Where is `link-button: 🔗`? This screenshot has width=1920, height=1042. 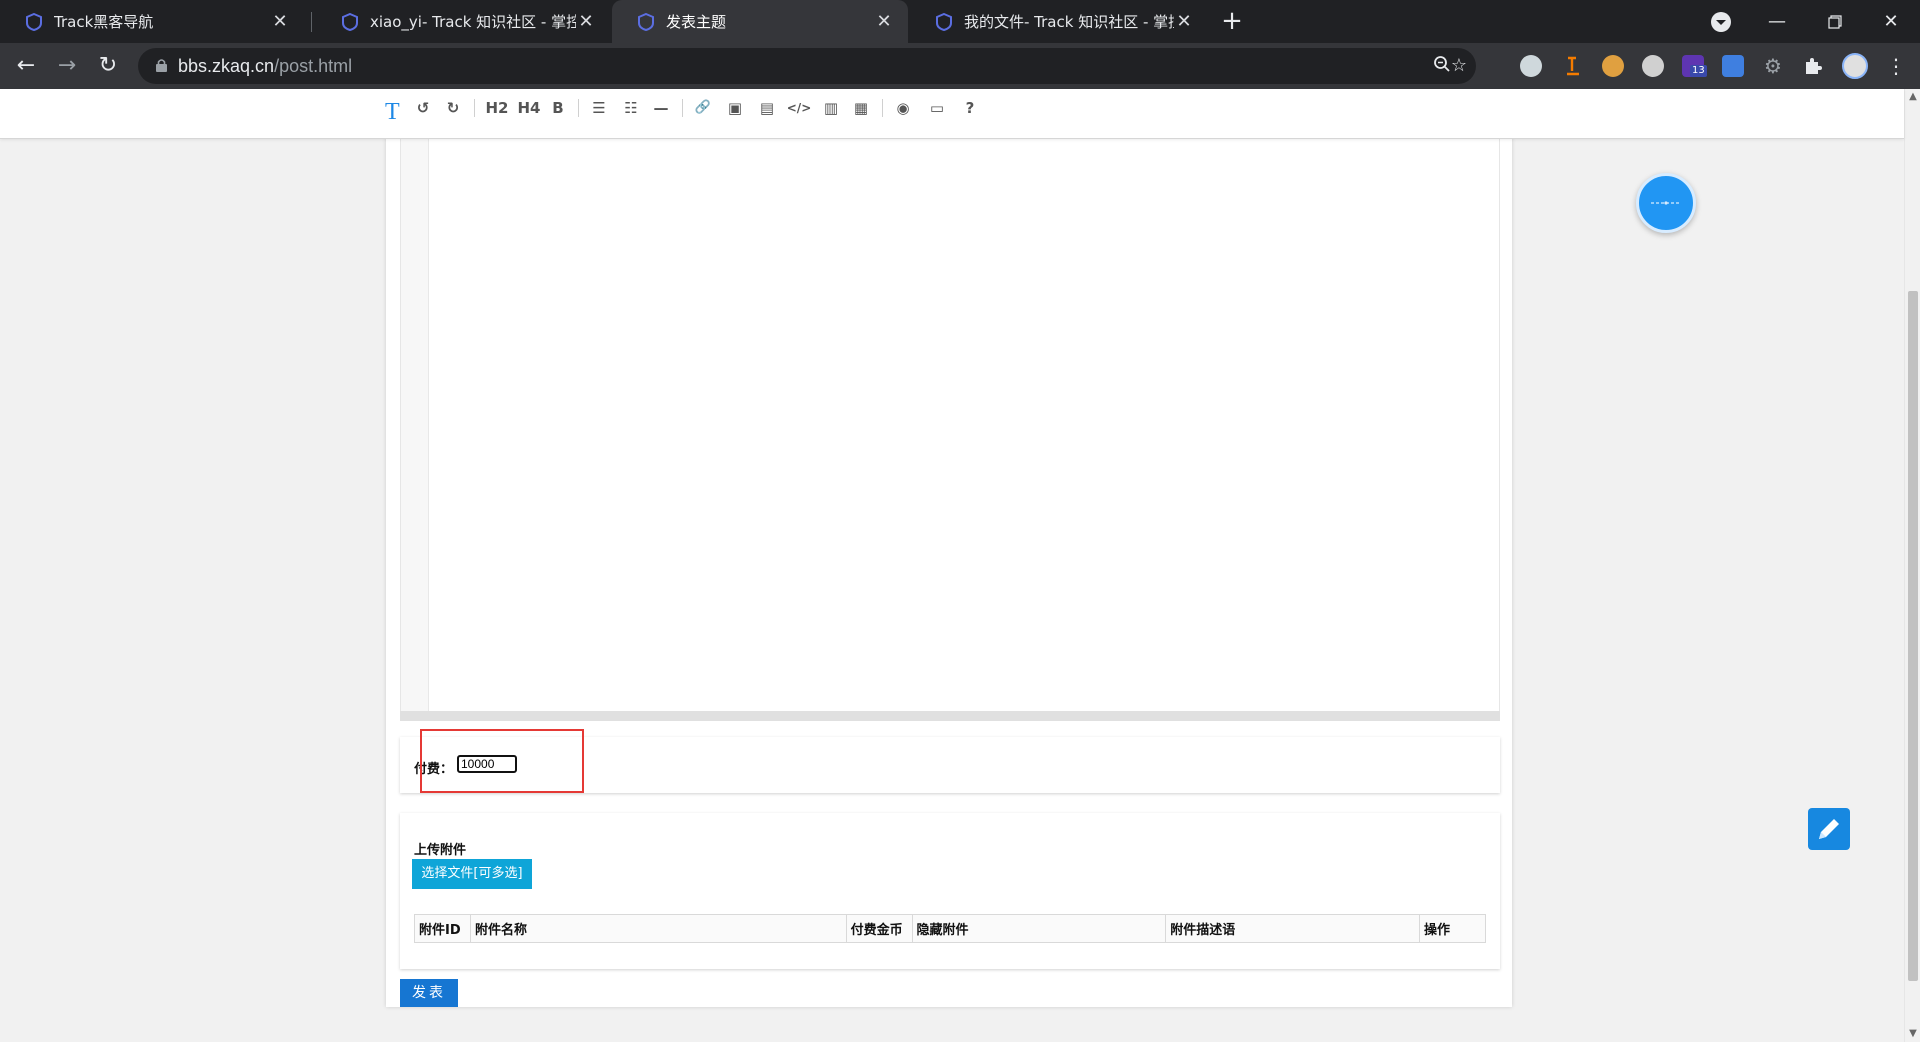 link-button: 🔗 is located at coordinates (703, 108).